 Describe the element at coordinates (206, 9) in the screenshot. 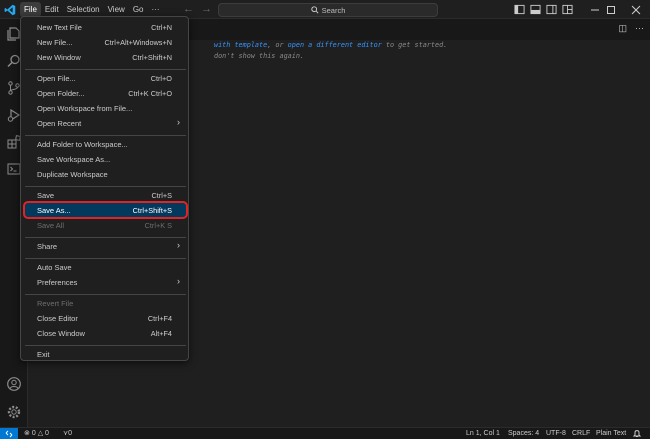

I see `forward-arrow-icon: →` at that location.